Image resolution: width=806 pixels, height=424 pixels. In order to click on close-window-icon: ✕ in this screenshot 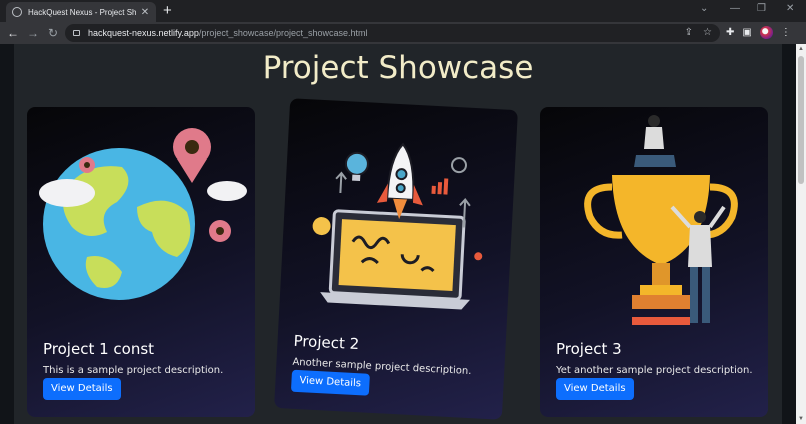, I will do `click(790, 8)`.